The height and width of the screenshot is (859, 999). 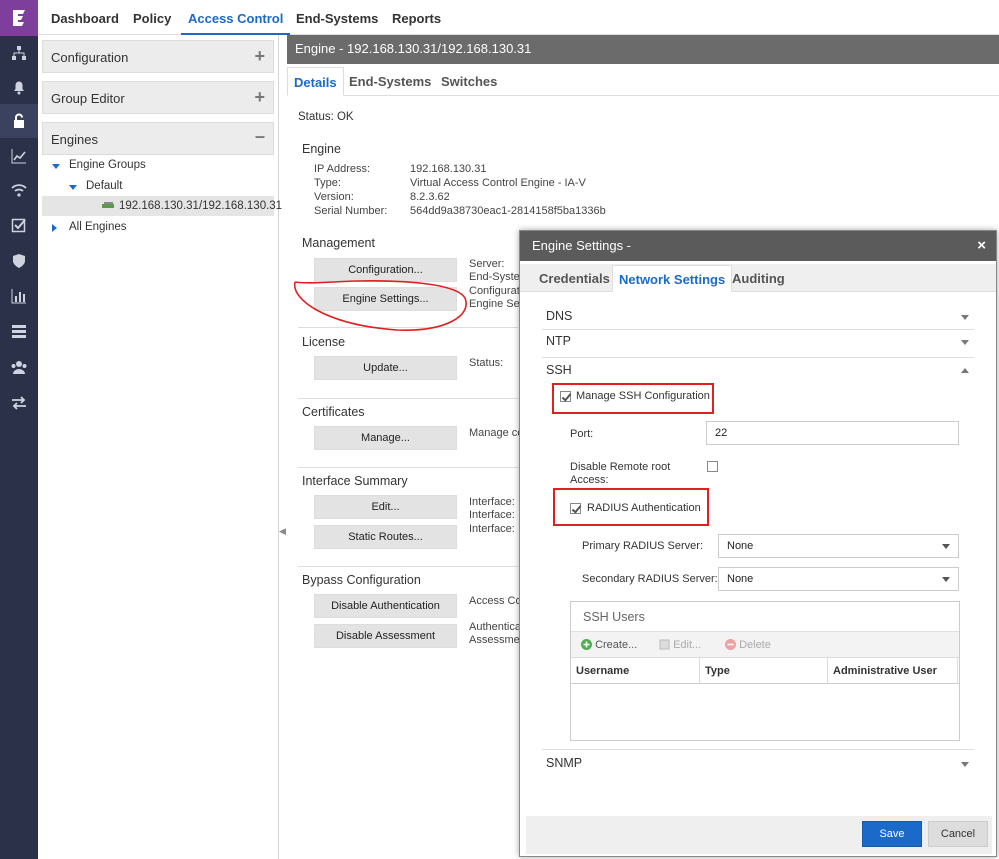 I want to click on secondary-radius-value: None, so click(x=740, y=579).